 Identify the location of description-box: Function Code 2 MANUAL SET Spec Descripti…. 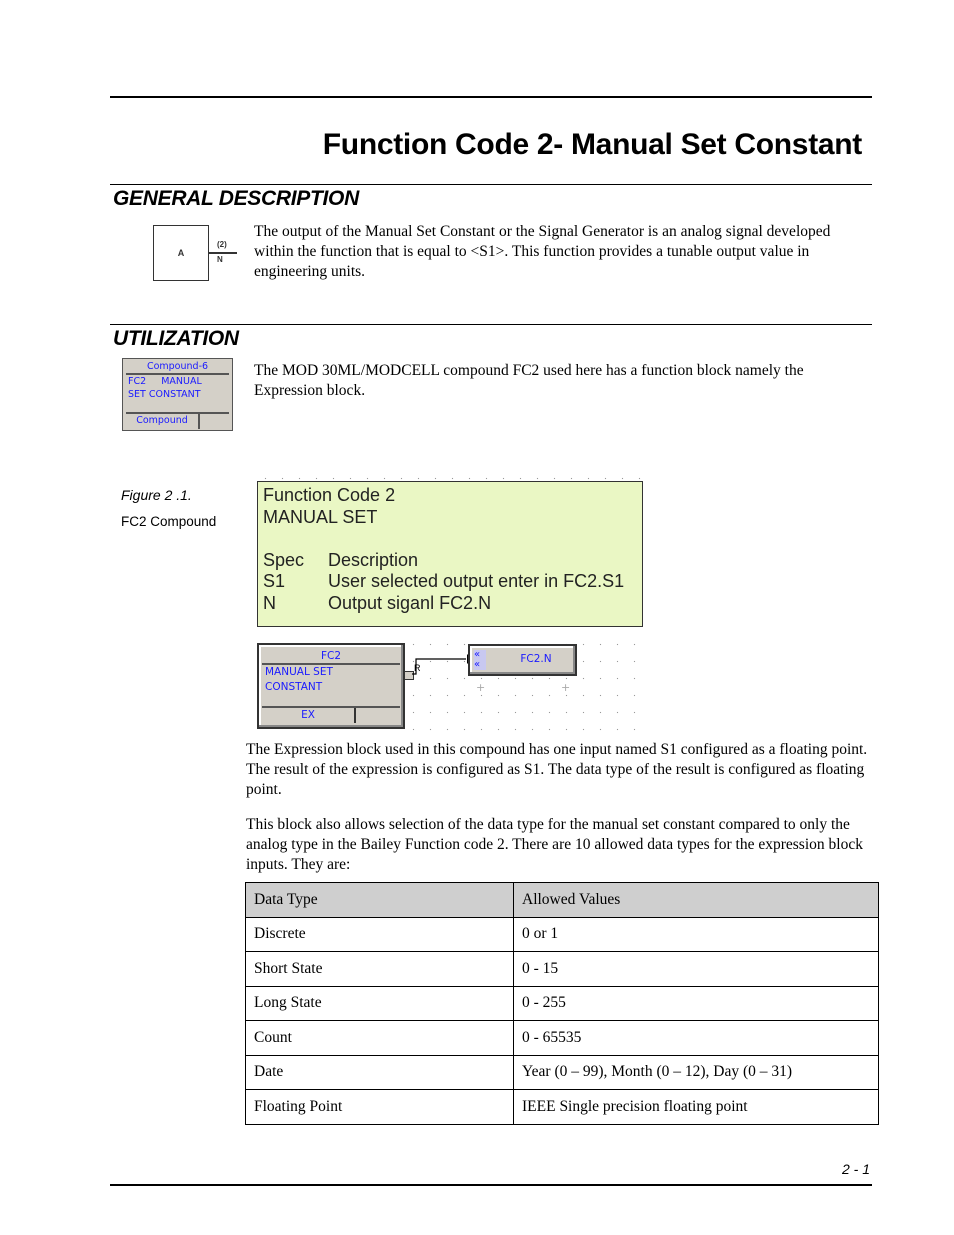
(450, 554).